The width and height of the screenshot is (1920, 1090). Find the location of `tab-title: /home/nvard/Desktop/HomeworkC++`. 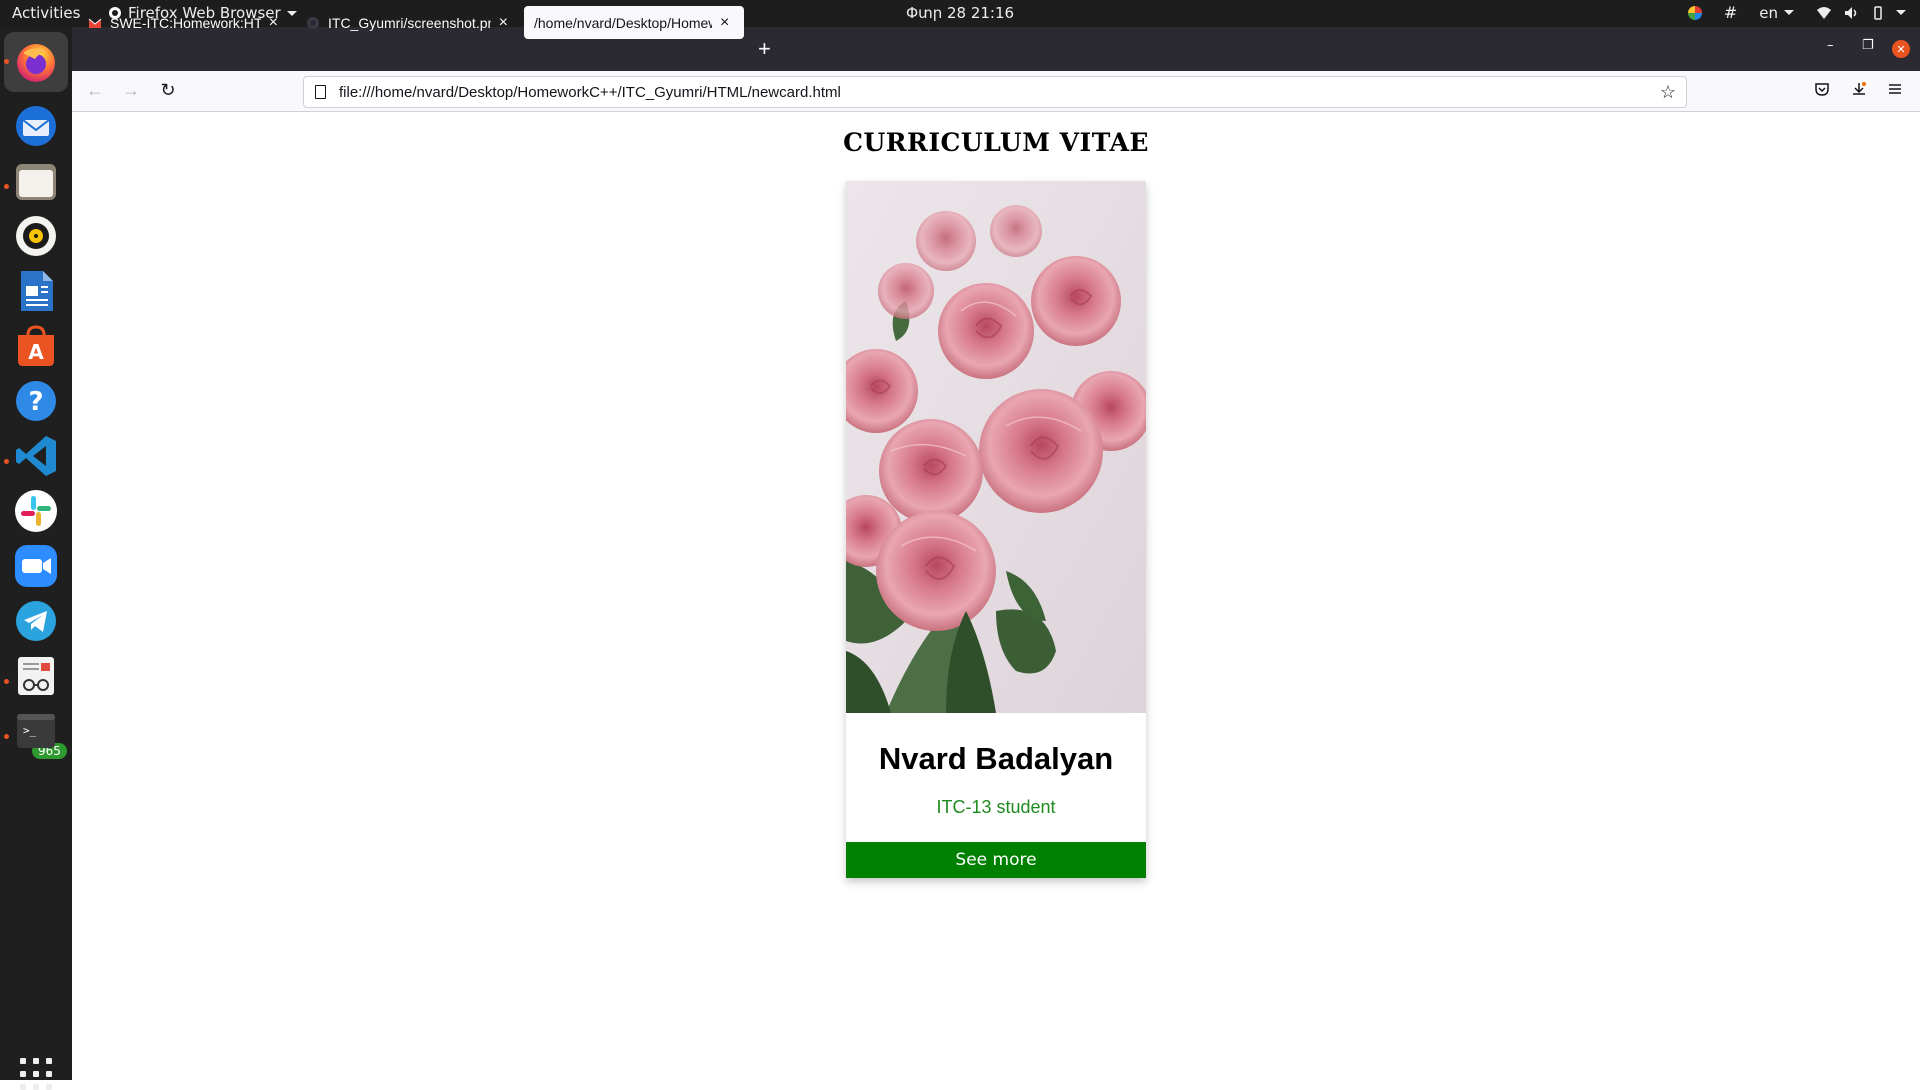

tab-title: /home/nvard/Desktop/HomeworkC++ is located at coordinates (623, 22).